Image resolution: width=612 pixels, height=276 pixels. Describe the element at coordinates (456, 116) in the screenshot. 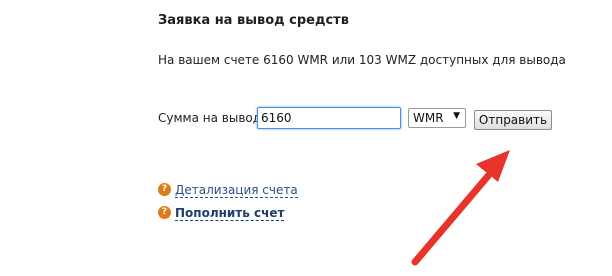

I see `triangle-down-icon: ▼` at that location.